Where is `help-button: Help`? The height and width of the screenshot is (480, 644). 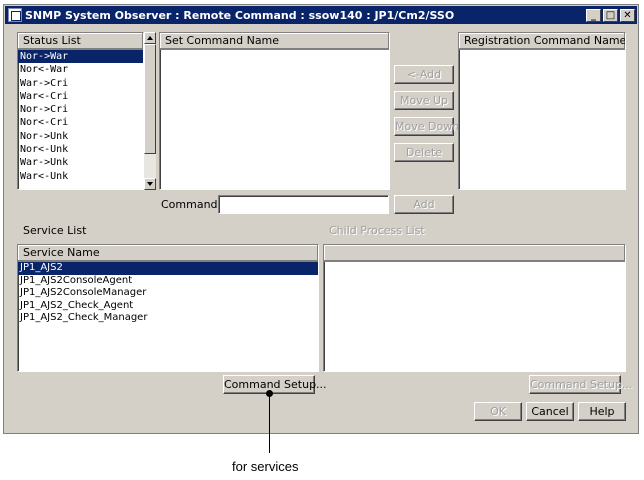 help-button: Help is located at coordinates (602, 411).